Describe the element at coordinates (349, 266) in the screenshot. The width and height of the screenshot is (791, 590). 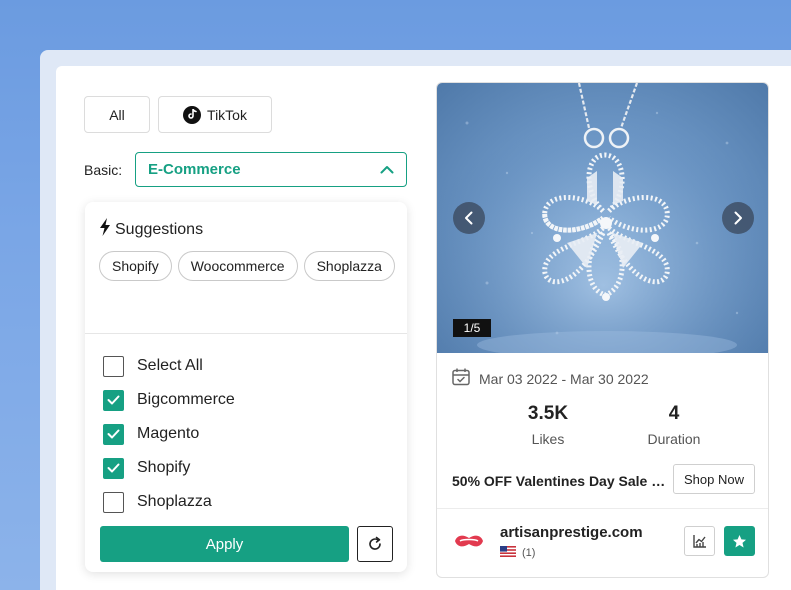
I see `suggestion-chip: Shoplazza` at that location.